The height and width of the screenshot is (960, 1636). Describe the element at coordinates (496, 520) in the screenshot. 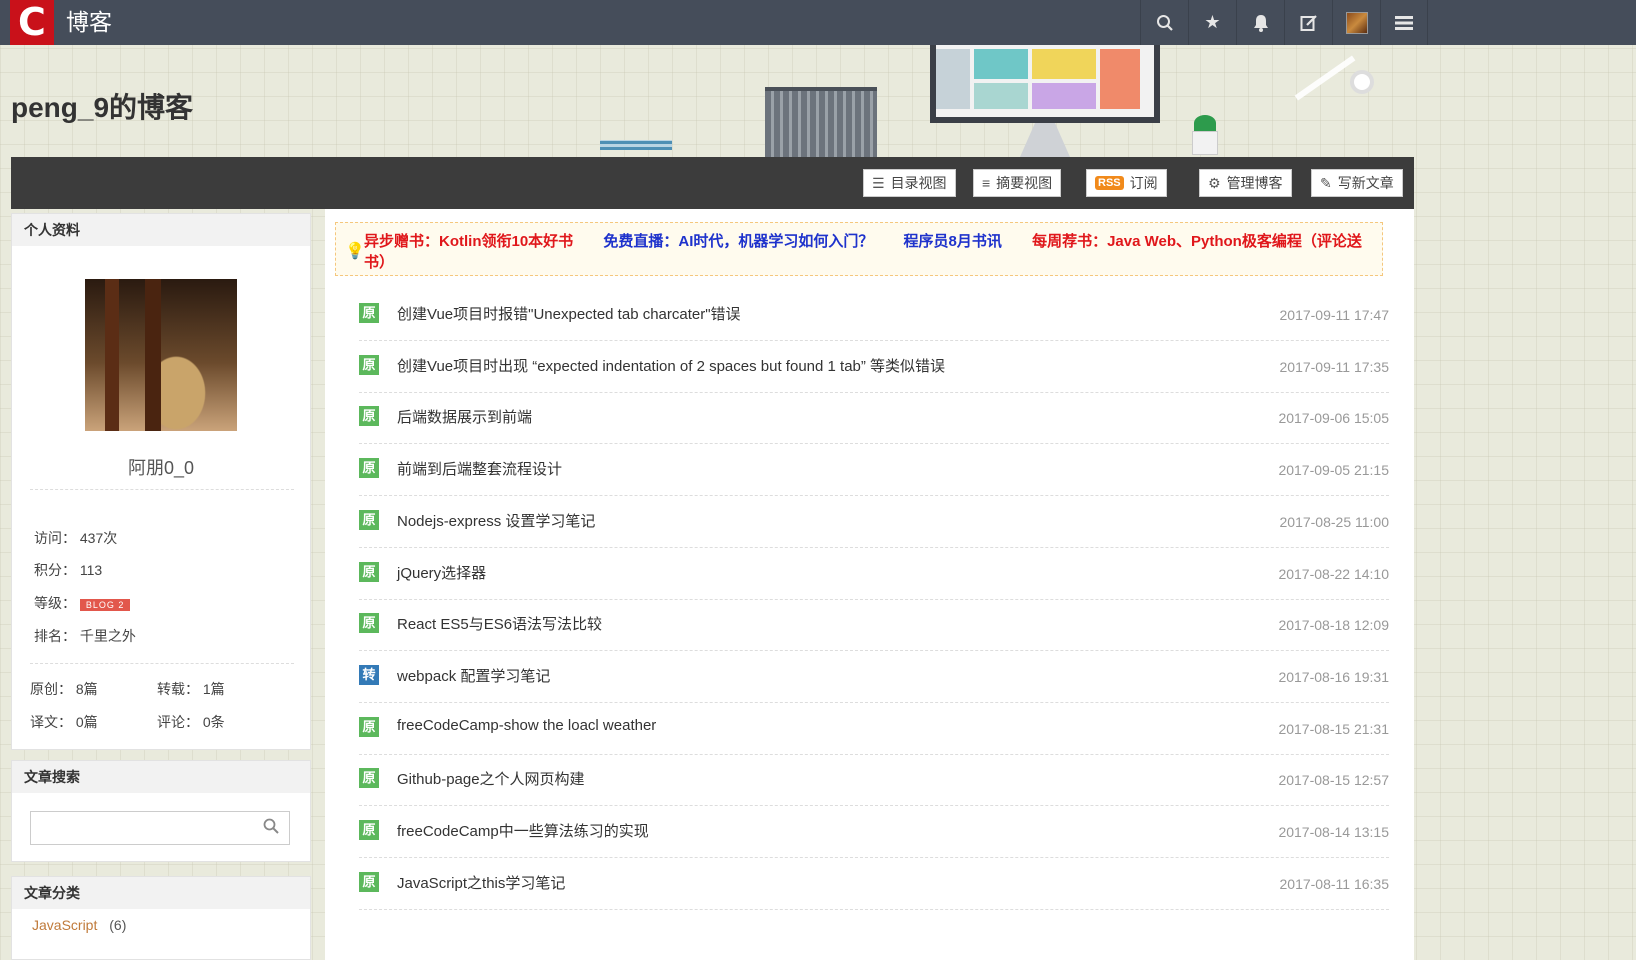

I see `article-title-link: Nodejs-express 设置学习笔记` at that location.